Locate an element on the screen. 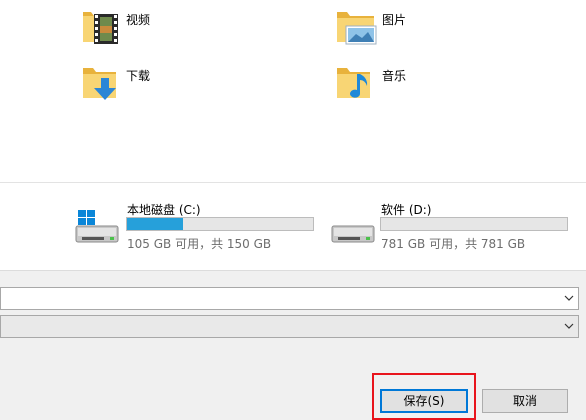  filename-combobox is located at coordinates (289, 298).